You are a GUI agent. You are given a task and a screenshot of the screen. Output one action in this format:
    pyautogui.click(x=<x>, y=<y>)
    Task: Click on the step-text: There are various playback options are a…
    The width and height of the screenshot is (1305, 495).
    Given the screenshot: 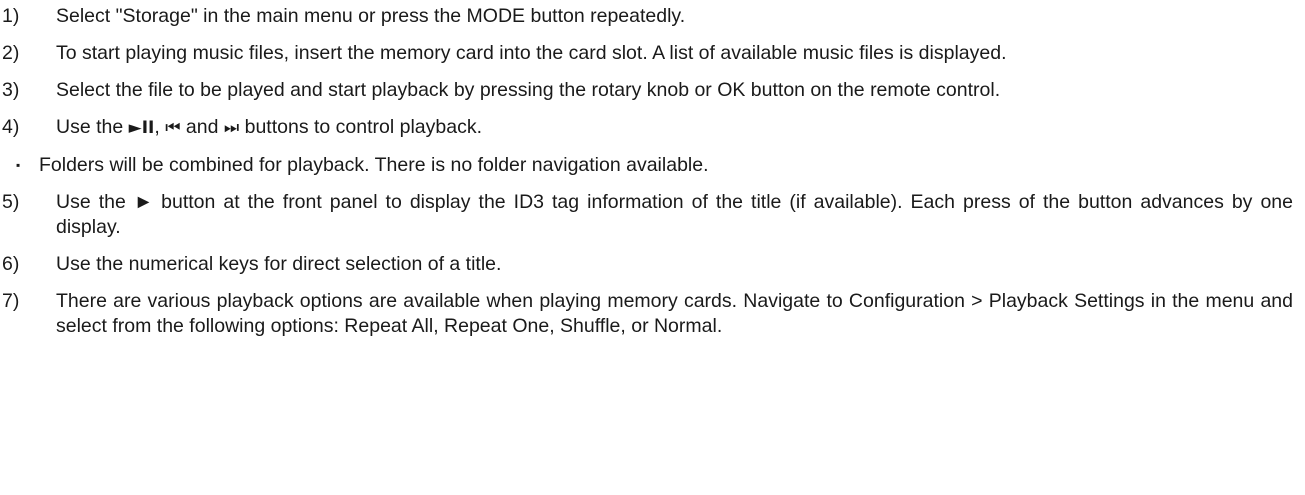 What is the action you would take?
    pyautogui.click(x=674, y=313)
    